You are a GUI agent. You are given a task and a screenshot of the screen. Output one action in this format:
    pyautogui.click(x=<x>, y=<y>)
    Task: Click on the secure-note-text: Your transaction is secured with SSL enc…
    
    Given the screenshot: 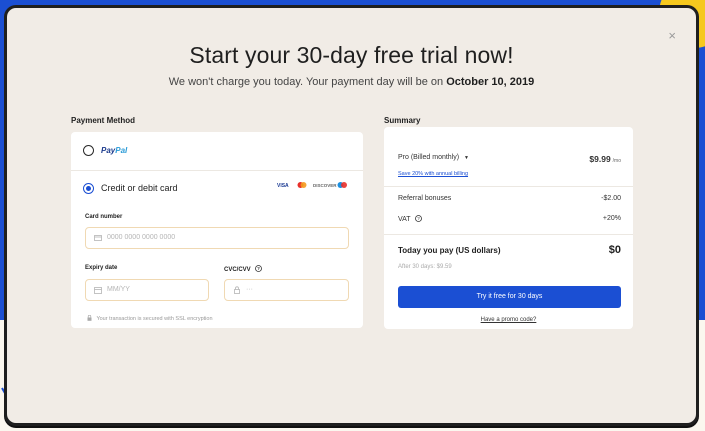 What is the action you would take?
    pyautogui.click(x=154, y=319)
    